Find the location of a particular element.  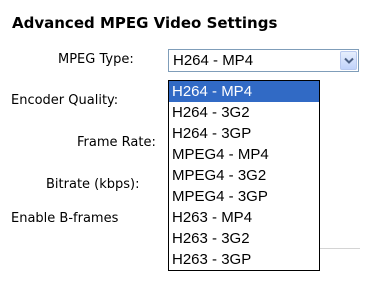

mpeg-type-select-value: H264 - MP4 is located at coordinates (213, 60).